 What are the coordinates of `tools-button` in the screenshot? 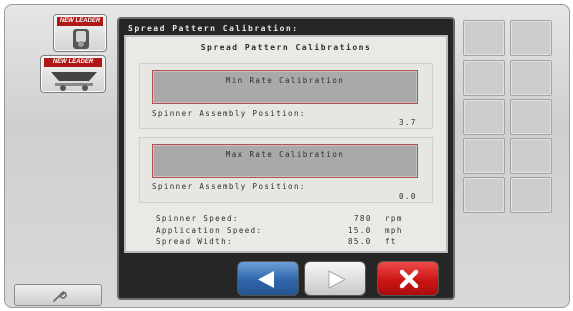 It's located at (58, 295).